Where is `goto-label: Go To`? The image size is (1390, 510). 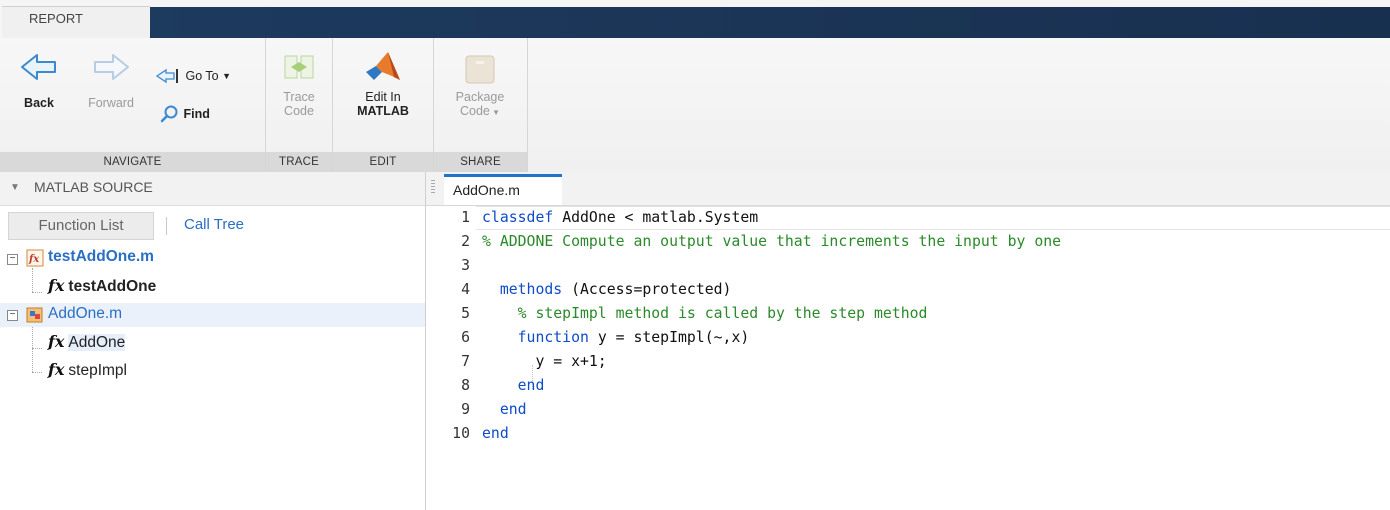
goto-label: Go To is located at coordinates (202, 76).